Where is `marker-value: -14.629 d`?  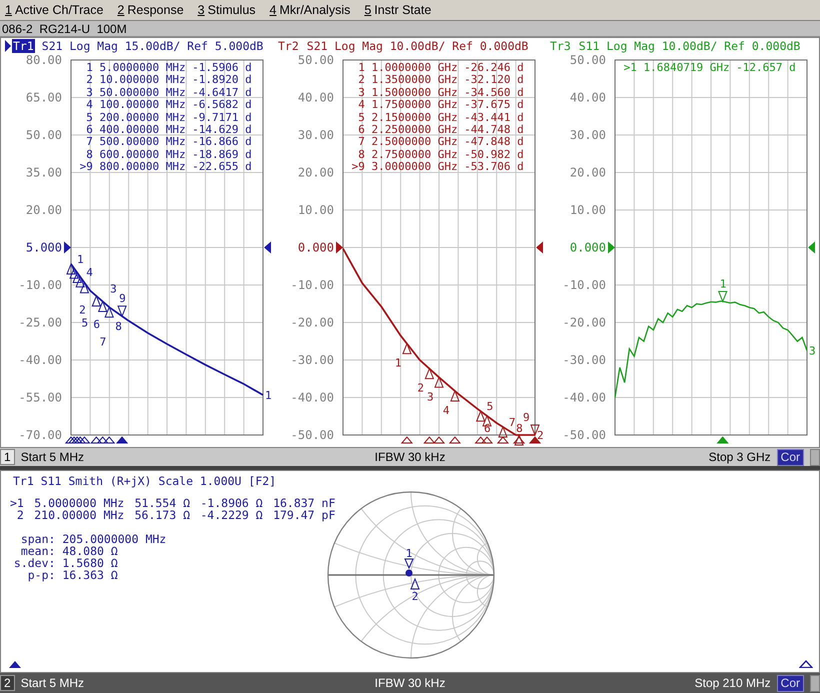
marker-value: -14.629 d is located at coordinates (222, 130).